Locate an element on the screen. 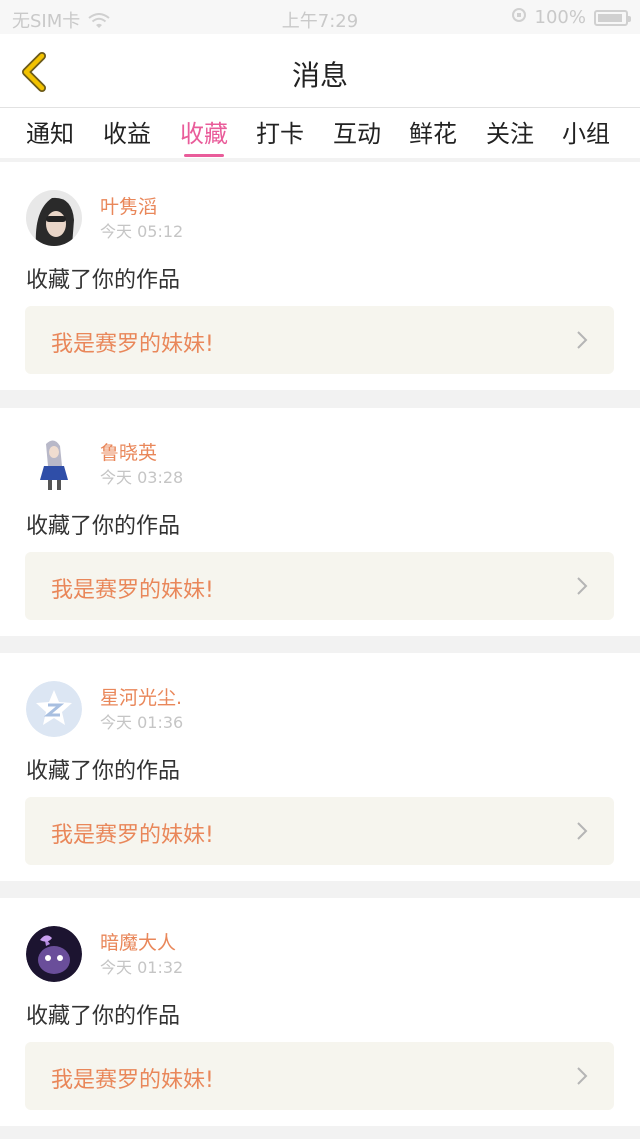  battery-percent: 100% is located at coordinates (560, 17).